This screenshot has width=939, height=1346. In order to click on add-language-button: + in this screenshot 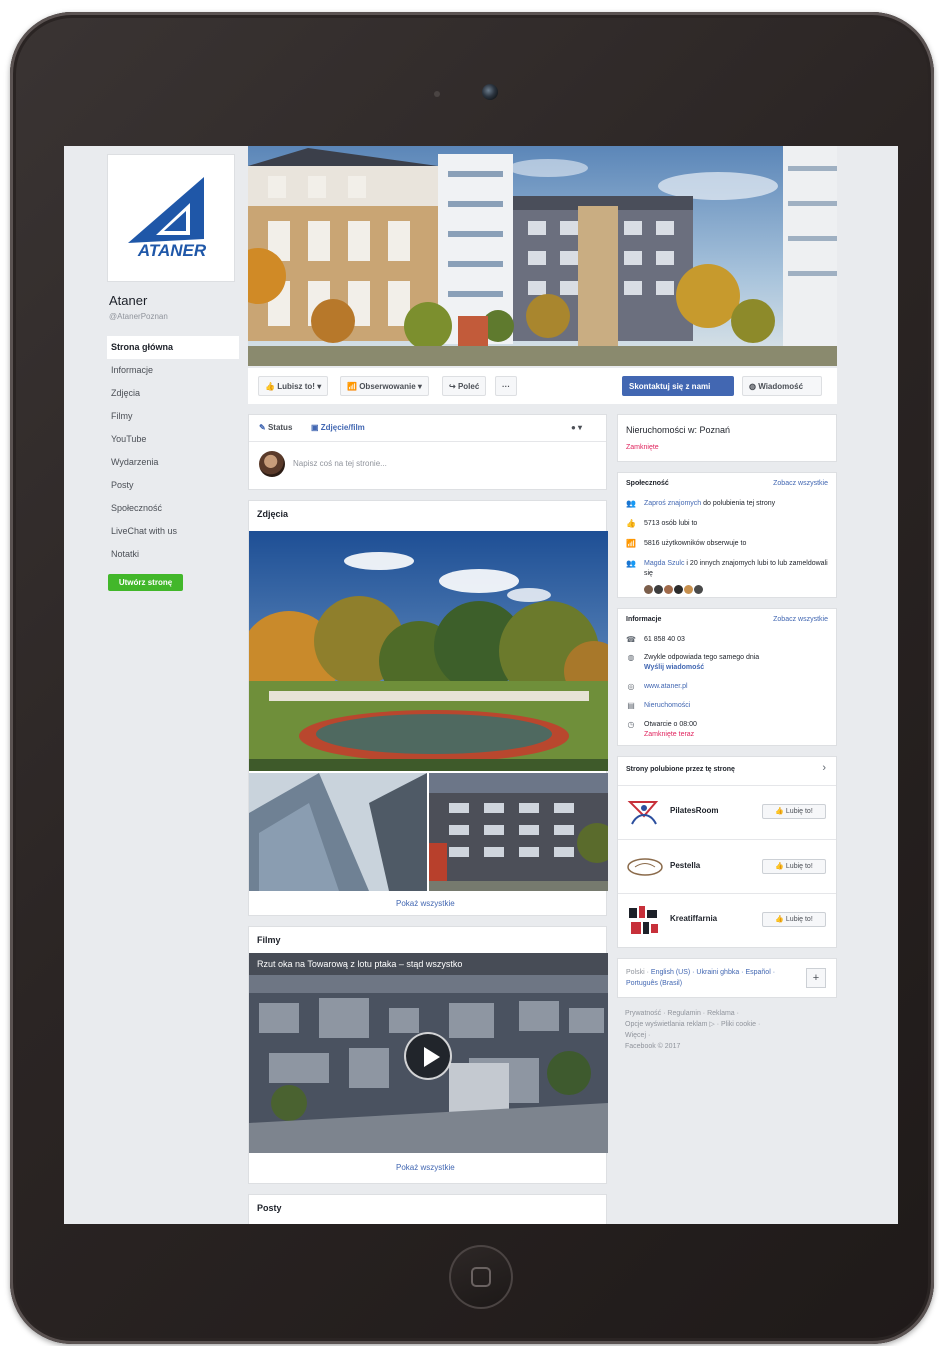, I will do `click(816, 978)`.